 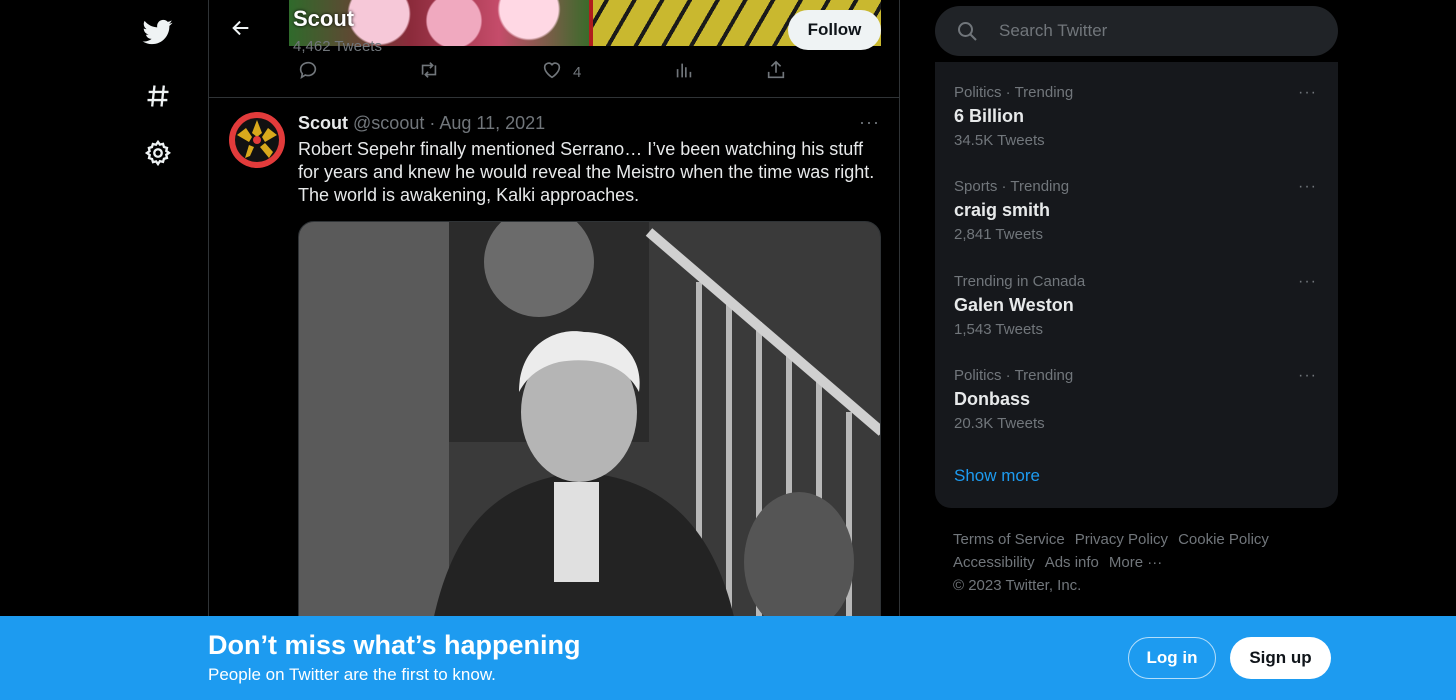 What do you see at coordinates (1009, 539) in the screenshot?
I see `terms-link: Terms of Service` at bounding box center [1009, 539].